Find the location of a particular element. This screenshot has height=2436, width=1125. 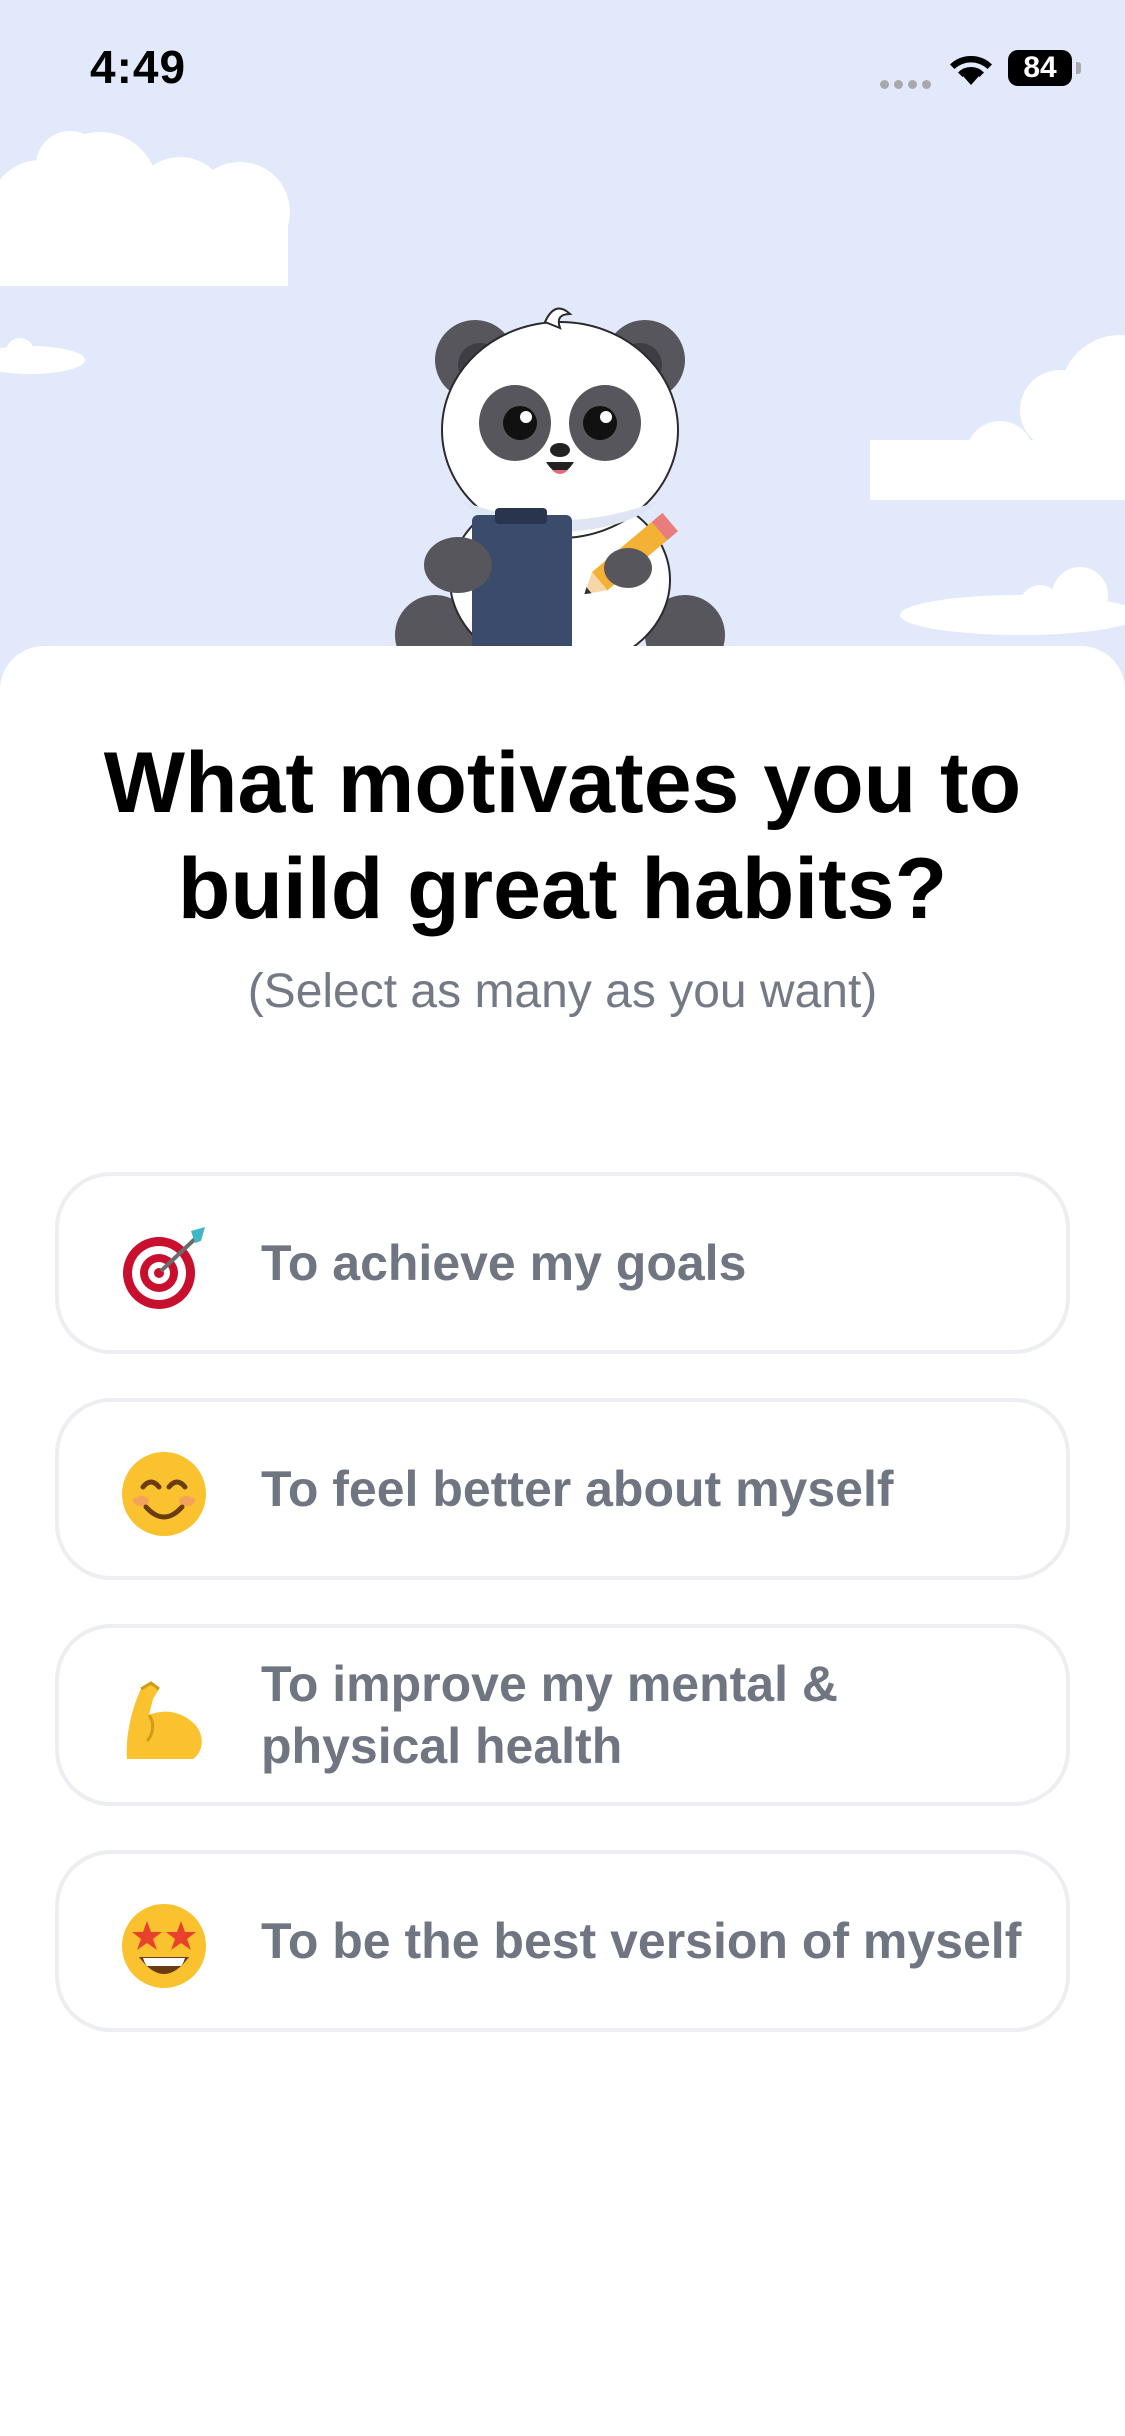

status-bar: 4:49 84 is located at coordinates (562, 70).